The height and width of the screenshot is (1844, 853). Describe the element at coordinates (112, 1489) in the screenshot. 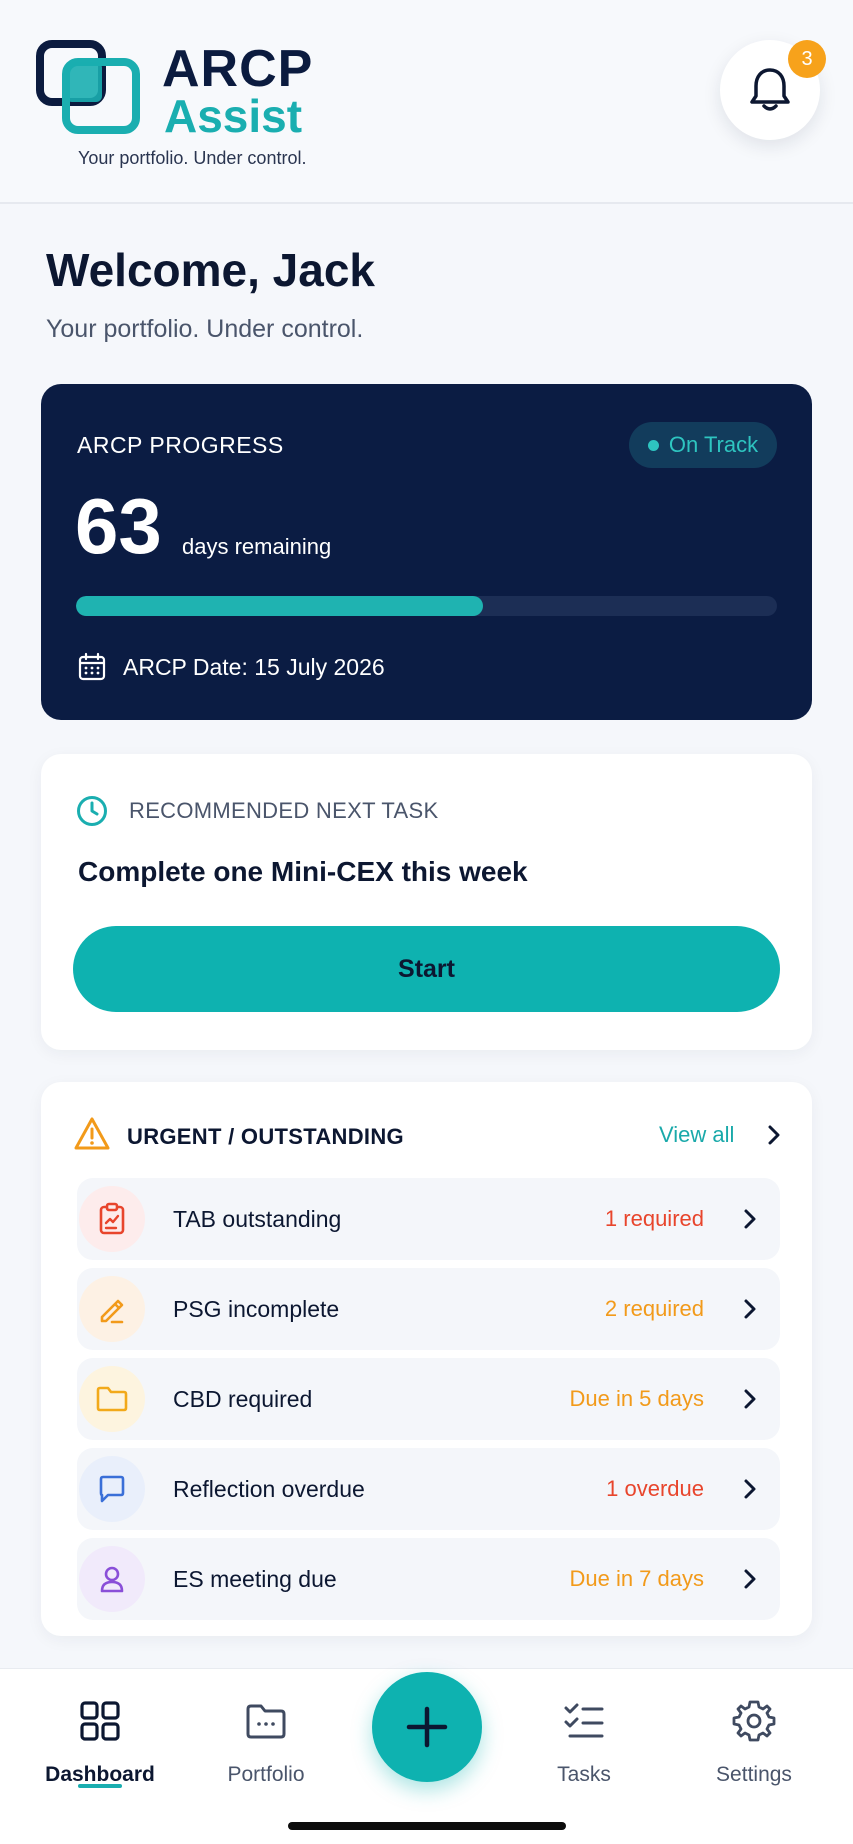

I see `chat-icon` at that location.